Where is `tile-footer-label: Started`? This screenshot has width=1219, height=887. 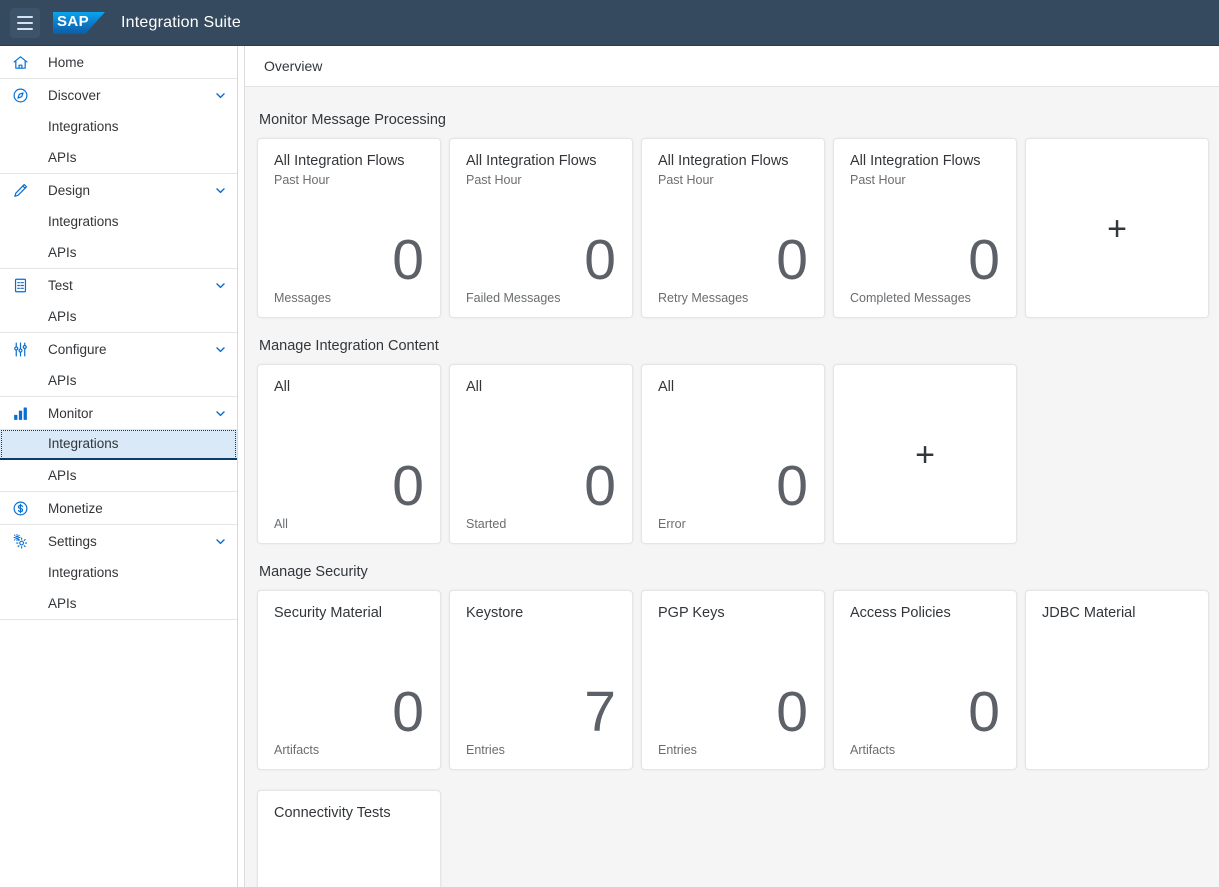 tile-footer-label: Started is located at coordinates (486, 524).